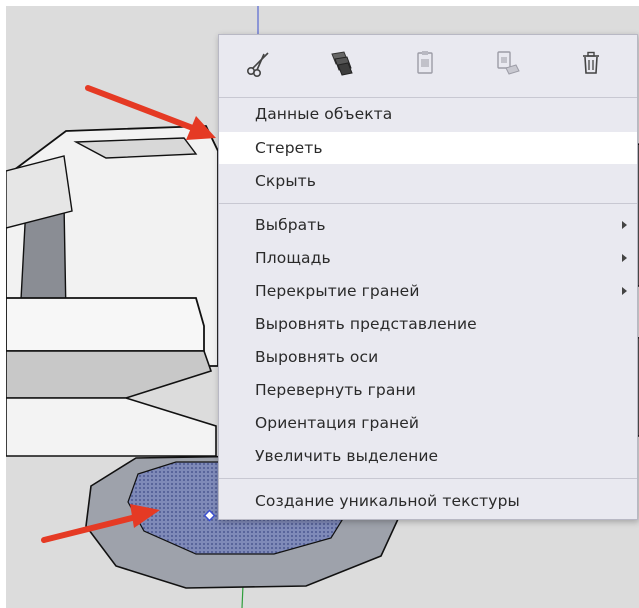 The height and width of the screenshot is (608, 639). I want to click on paste-in-place-button, so click(507, 63).